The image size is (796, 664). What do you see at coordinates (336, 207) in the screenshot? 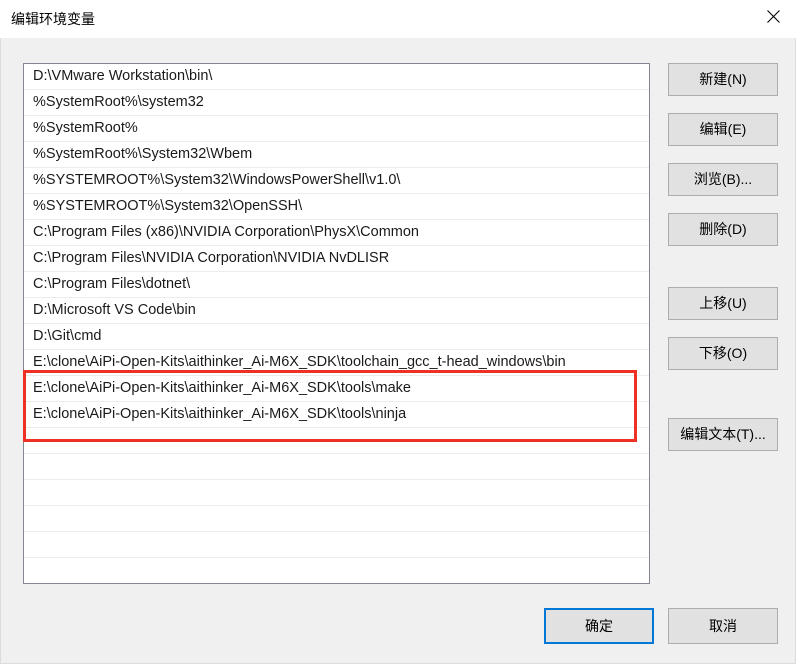
I see `path-list-item: %SYSTEMROOT%\System32\OpenSSH\` at bounding box center [336, 207].